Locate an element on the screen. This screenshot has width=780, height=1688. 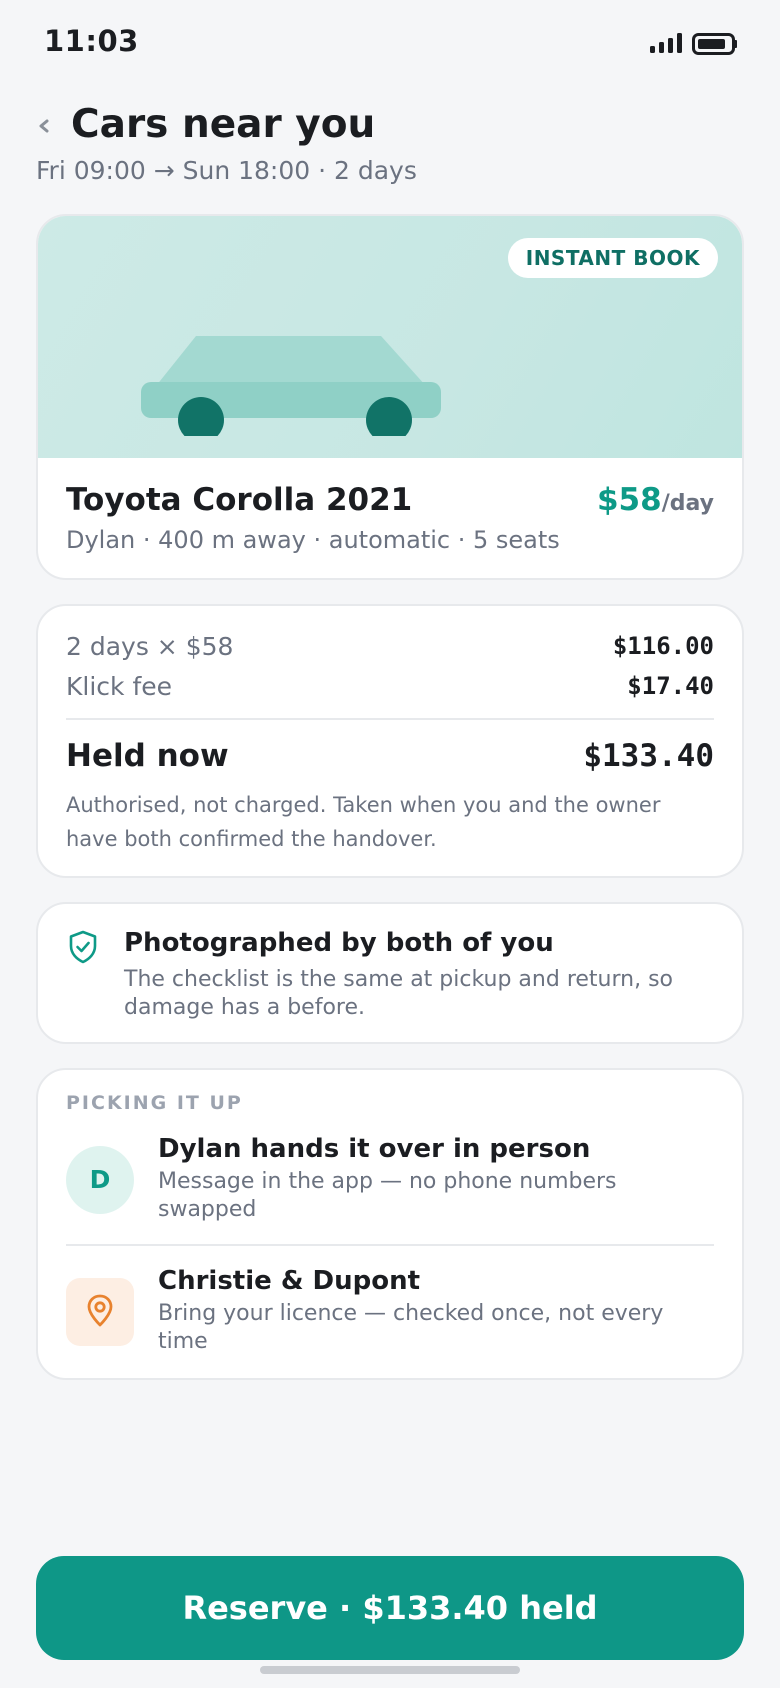
held-now-amount: $133.40 is located at coordinates (648, 756).